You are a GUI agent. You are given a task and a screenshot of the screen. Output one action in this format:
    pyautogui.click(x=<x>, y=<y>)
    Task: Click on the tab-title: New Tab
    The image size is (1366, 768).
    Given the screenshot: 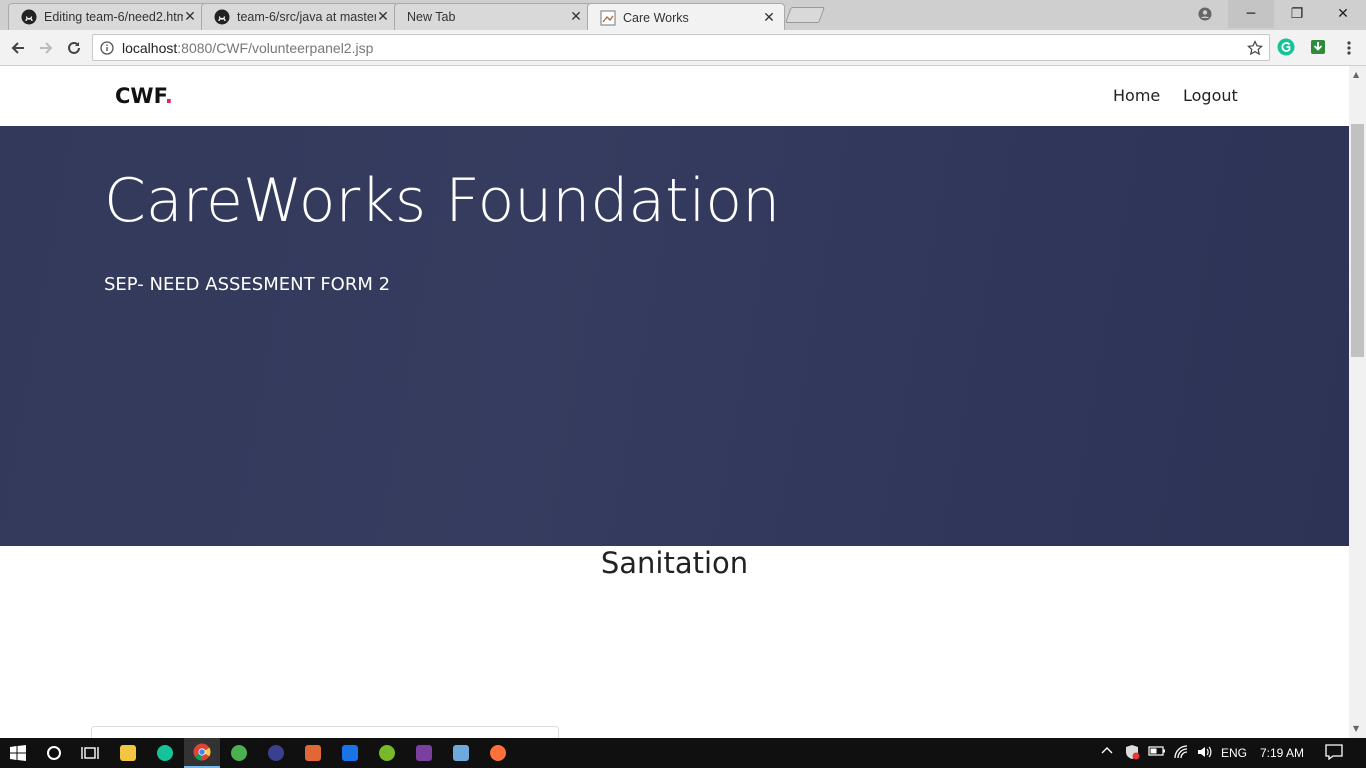 What is the action you would take?
    pyautogui.click(x=431, y=17)
    